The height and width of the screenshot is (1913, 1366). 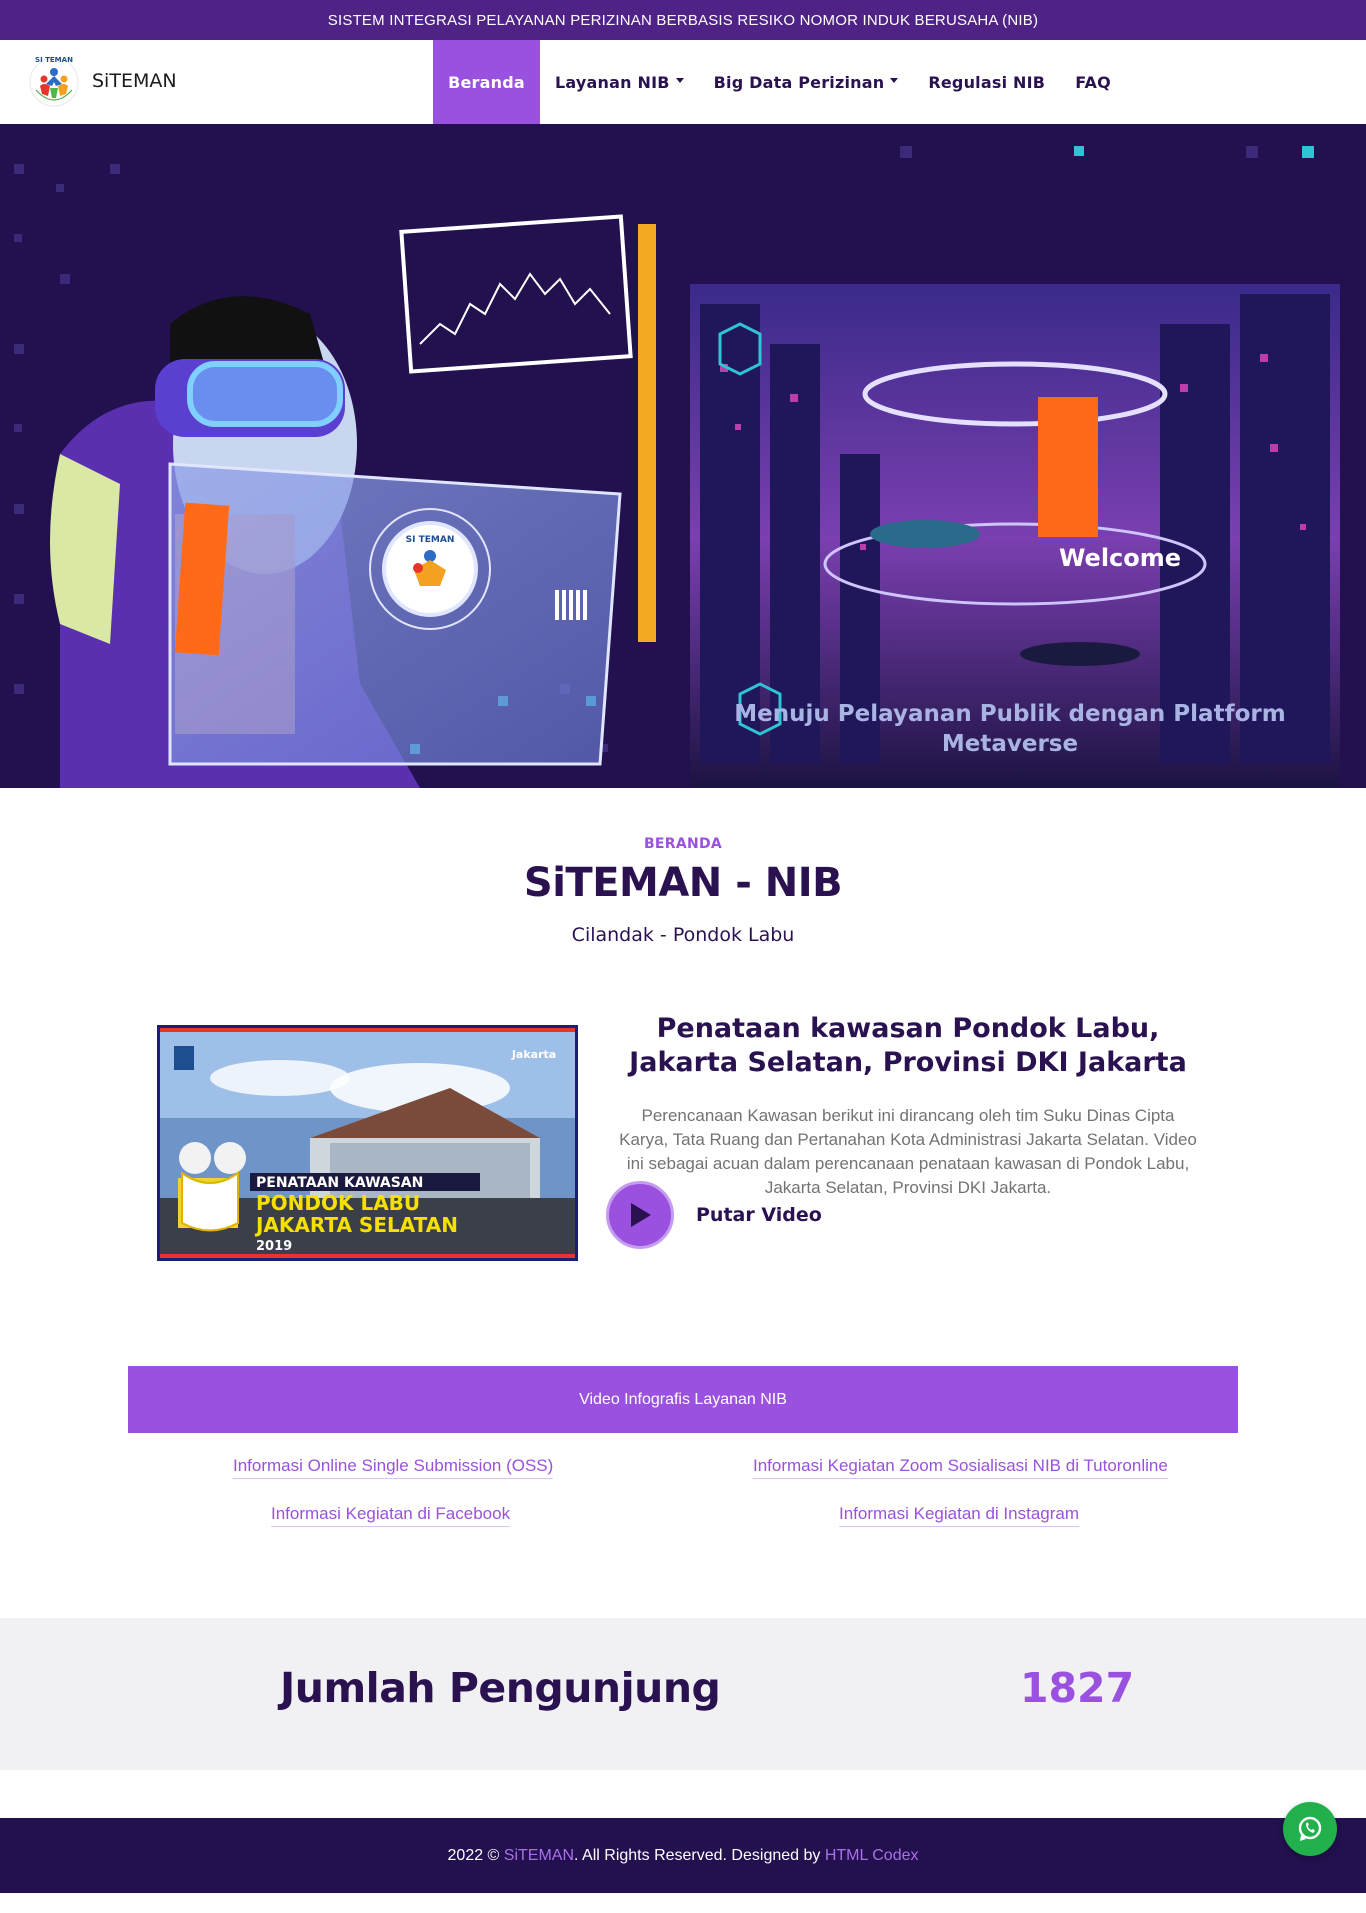 What do you see at coordinates (699, 1855) in the screenshot?
I see `footer-middle: . All Rights Reserved. Designed by` at bounding box center [699, 1855].